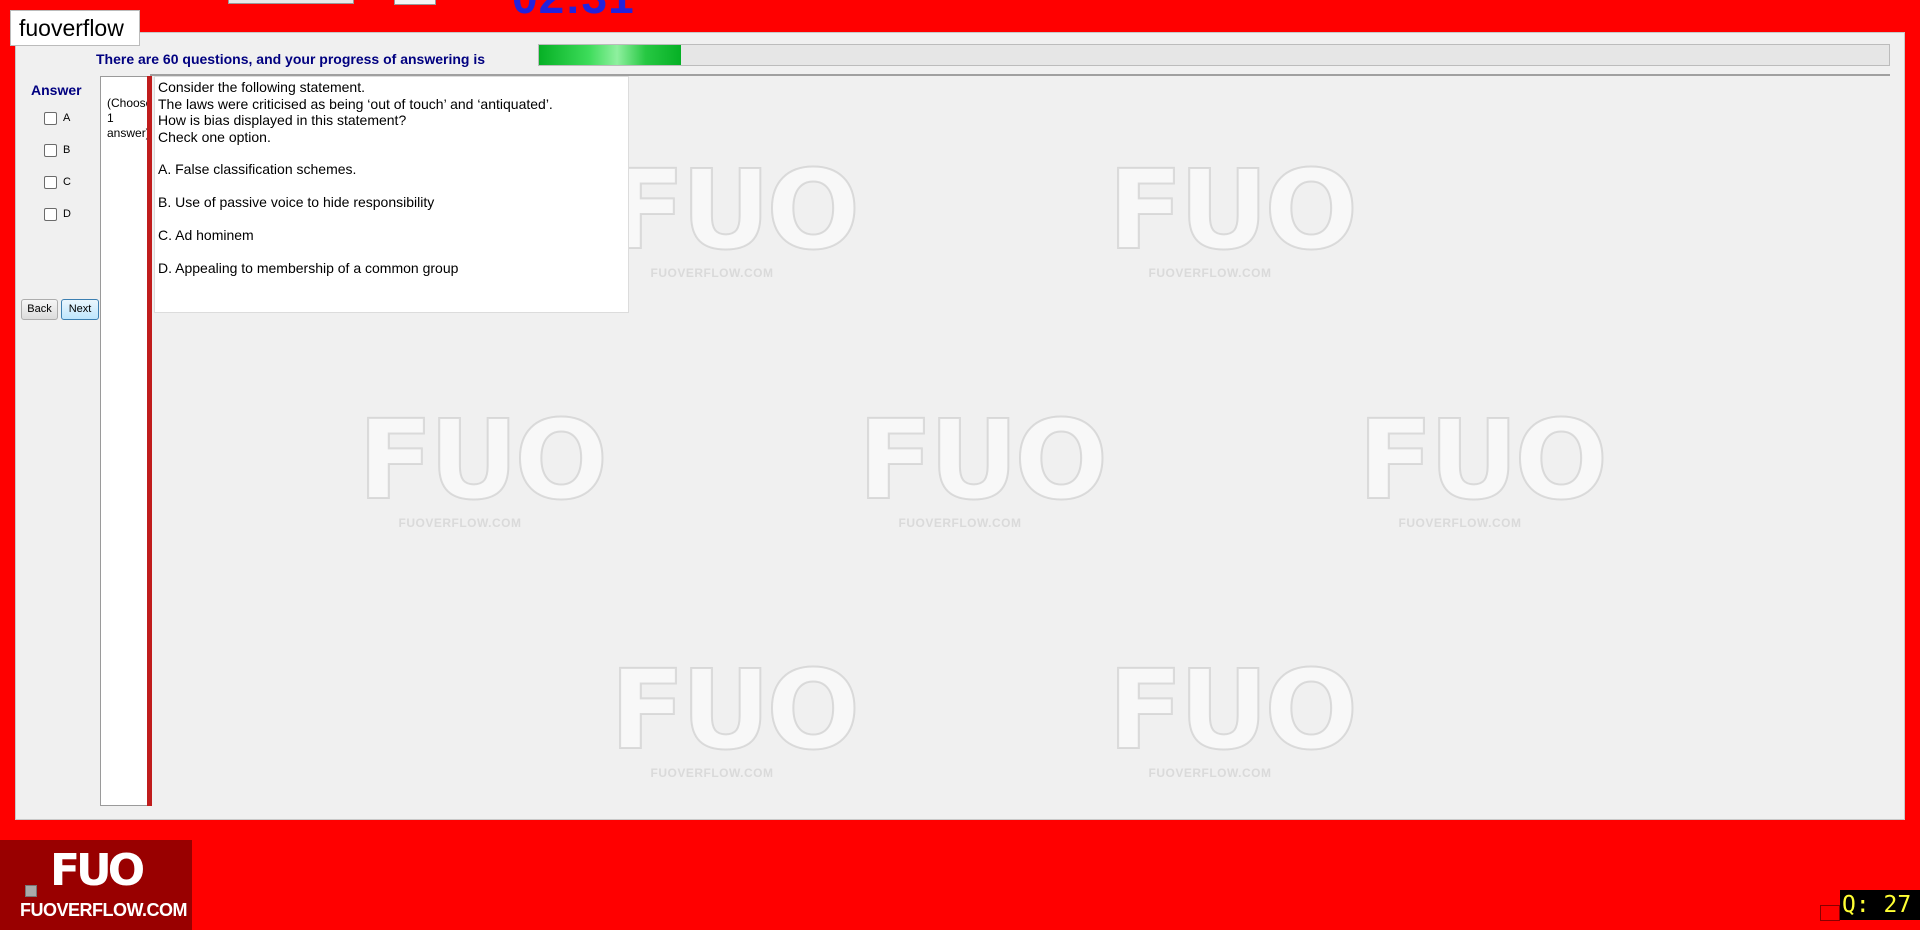 This screenshot has height=930, width=1920. What do you see at coordinates (1214, 55) in the screenshot?
I see `progress-bar` at bounding box center [1214, 55].